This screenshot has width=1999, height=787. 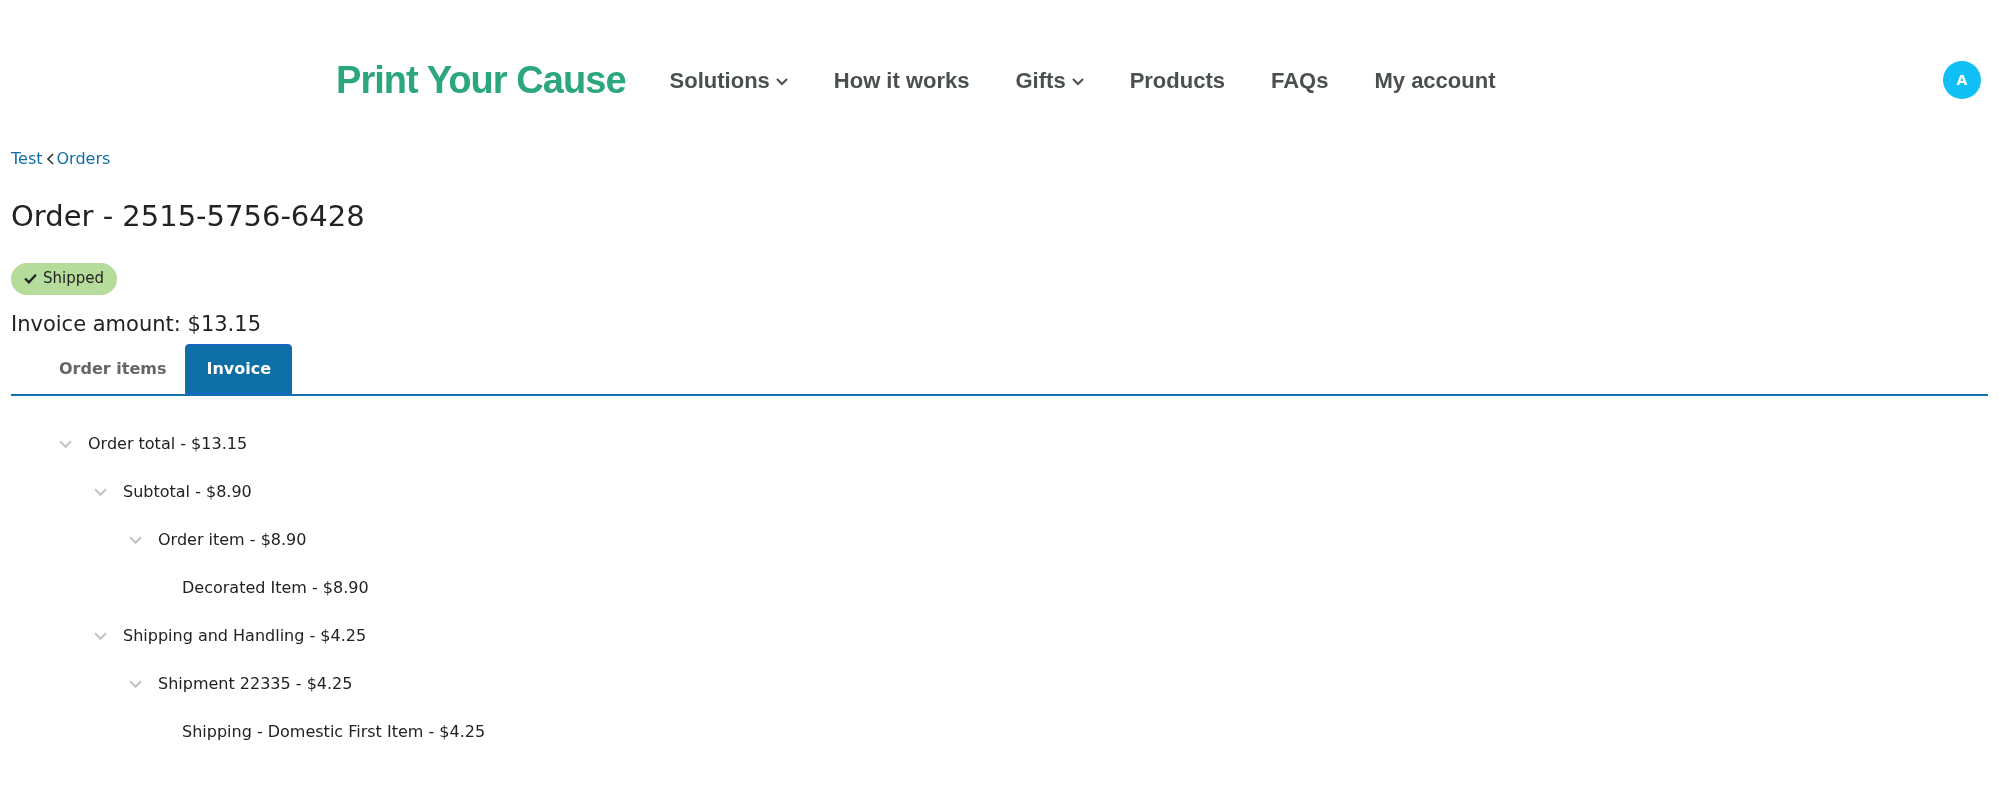 I want to click on tree-item-label: Order item - $8.90, so click(x=232, y=540).